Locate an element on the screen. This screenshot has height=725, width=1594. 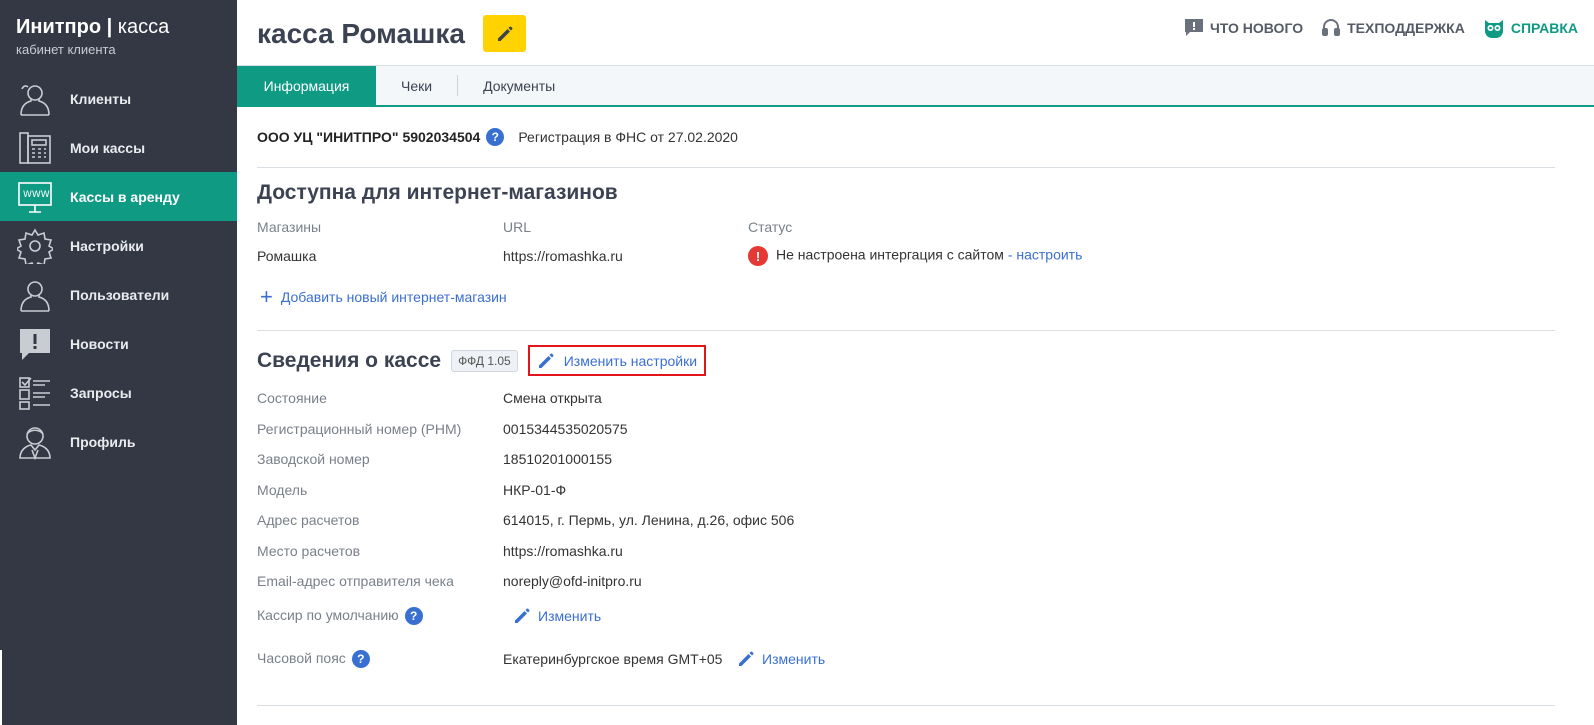
prop-label-cashier: Кассир по умолчанию? is located at coordinates (340, 616).